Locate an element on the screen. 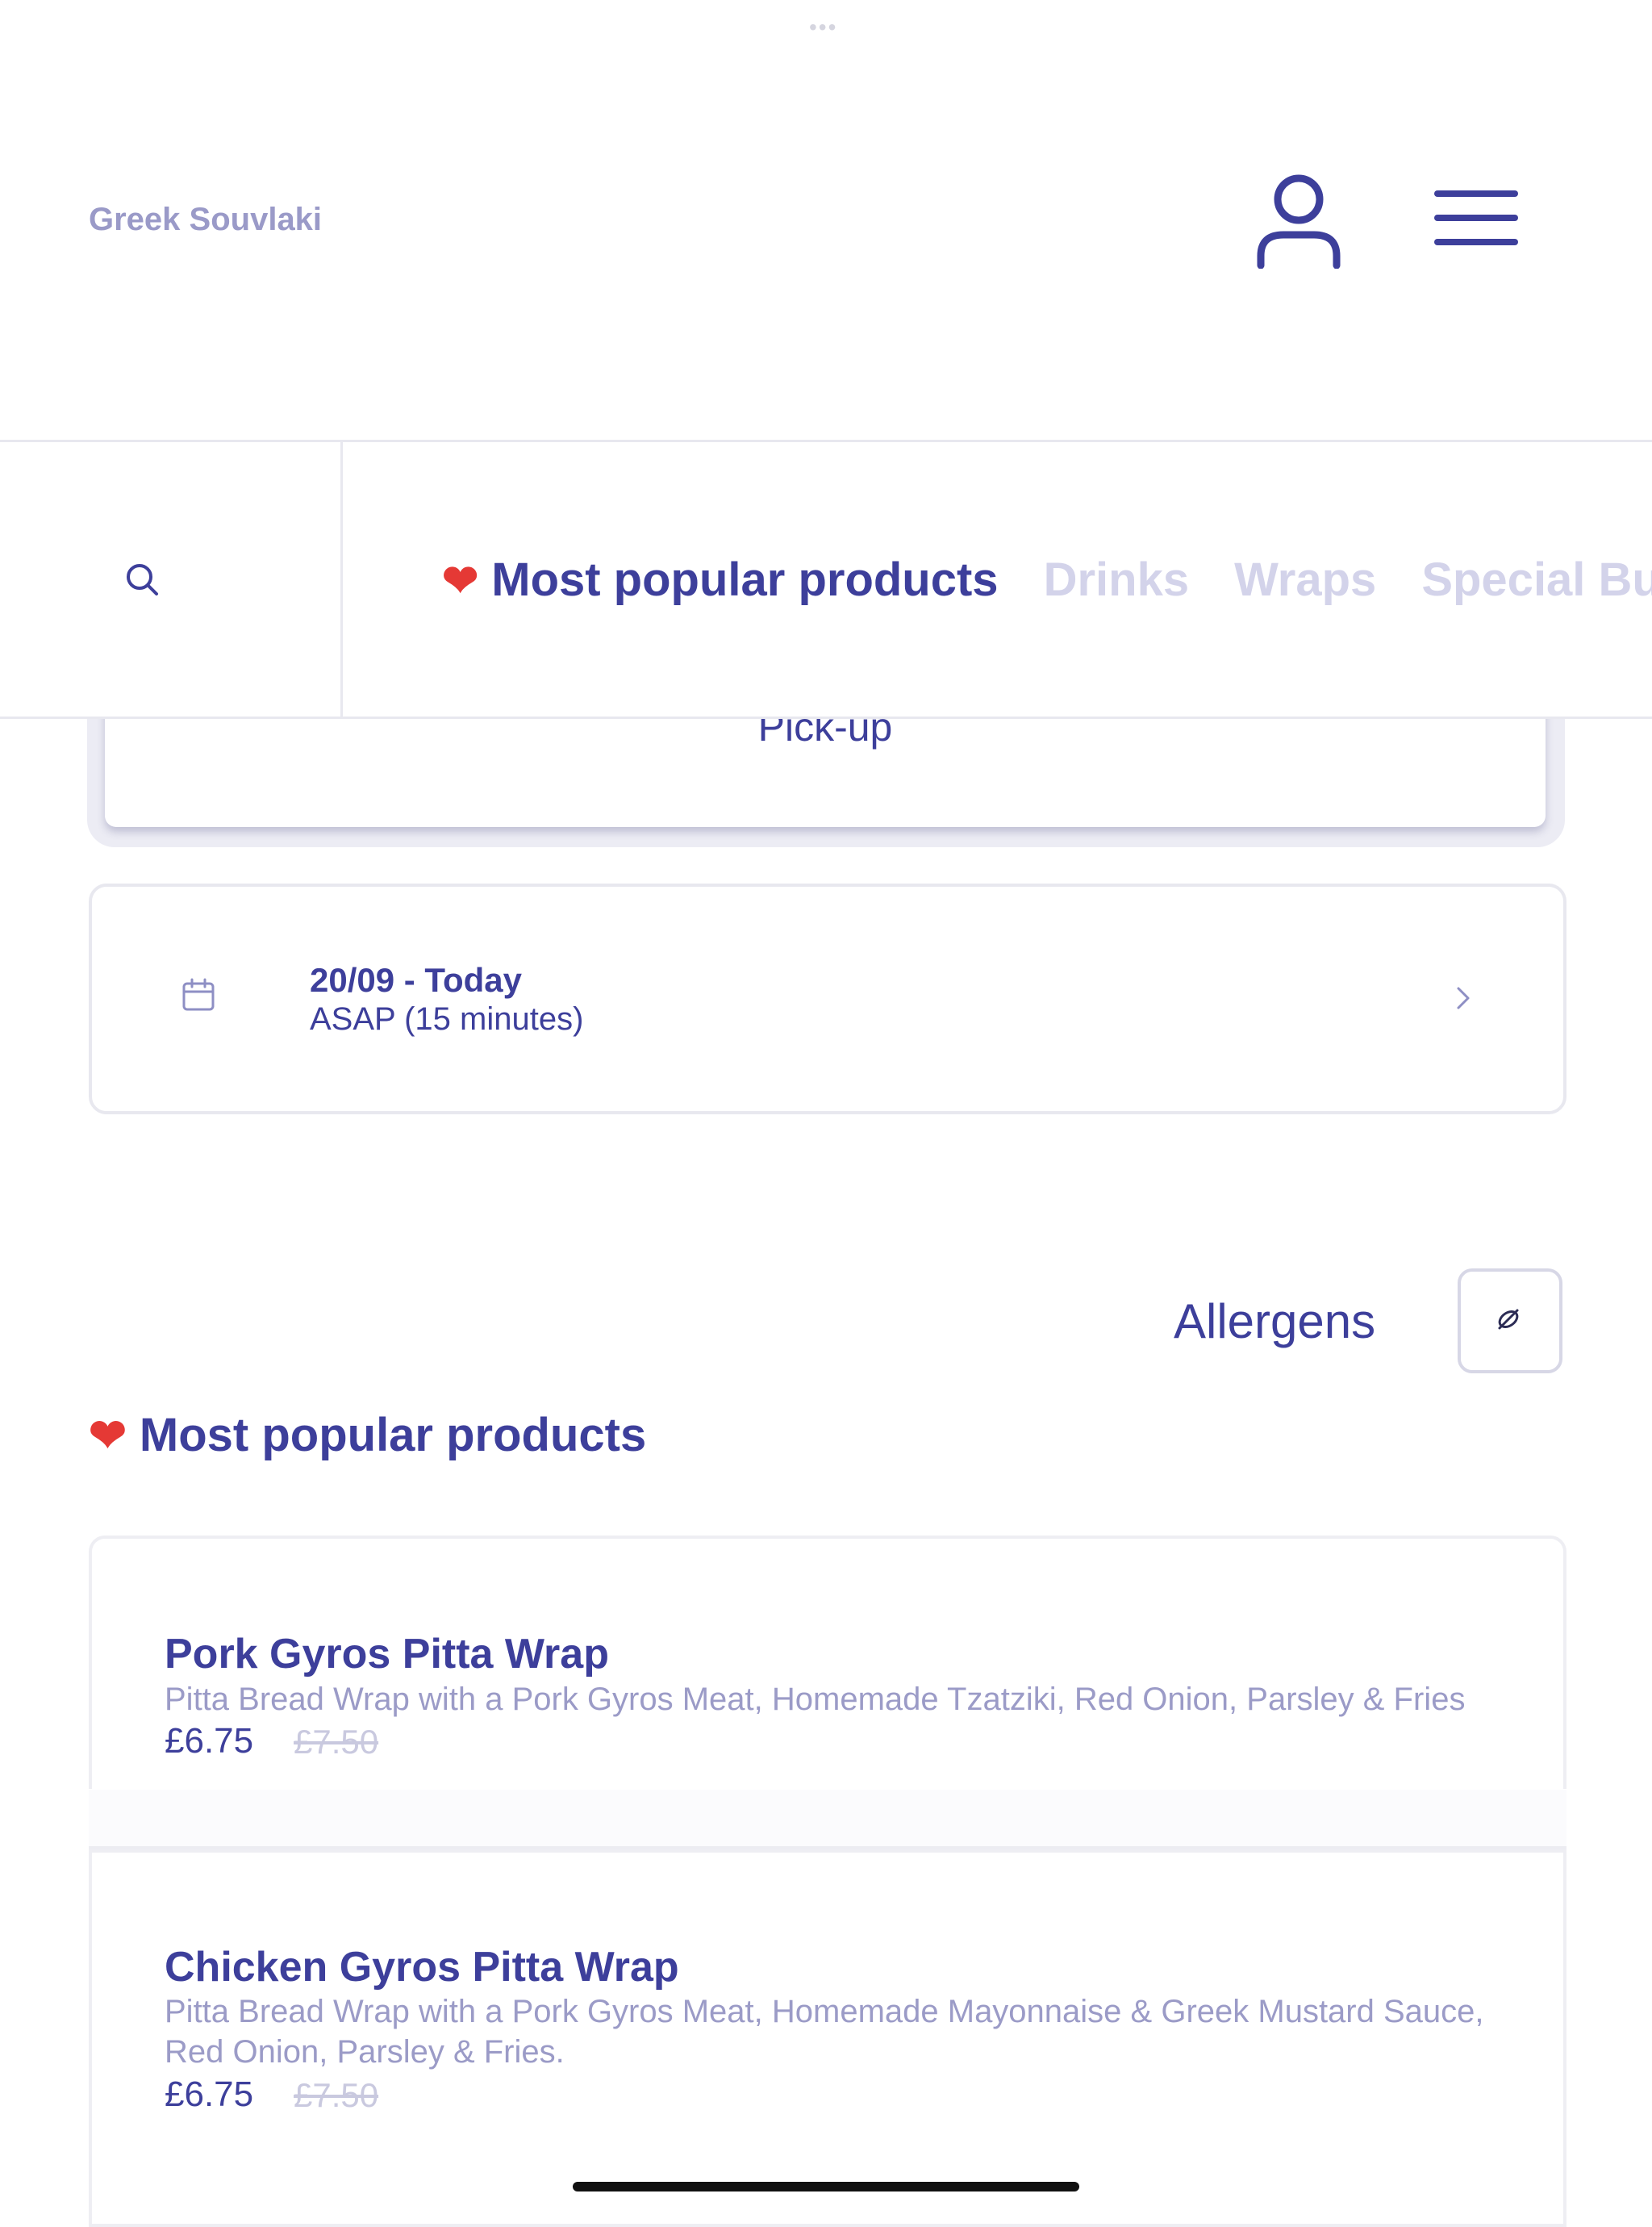  section-heading: ❤ Most popular products is located at coordinates (368, 1435).